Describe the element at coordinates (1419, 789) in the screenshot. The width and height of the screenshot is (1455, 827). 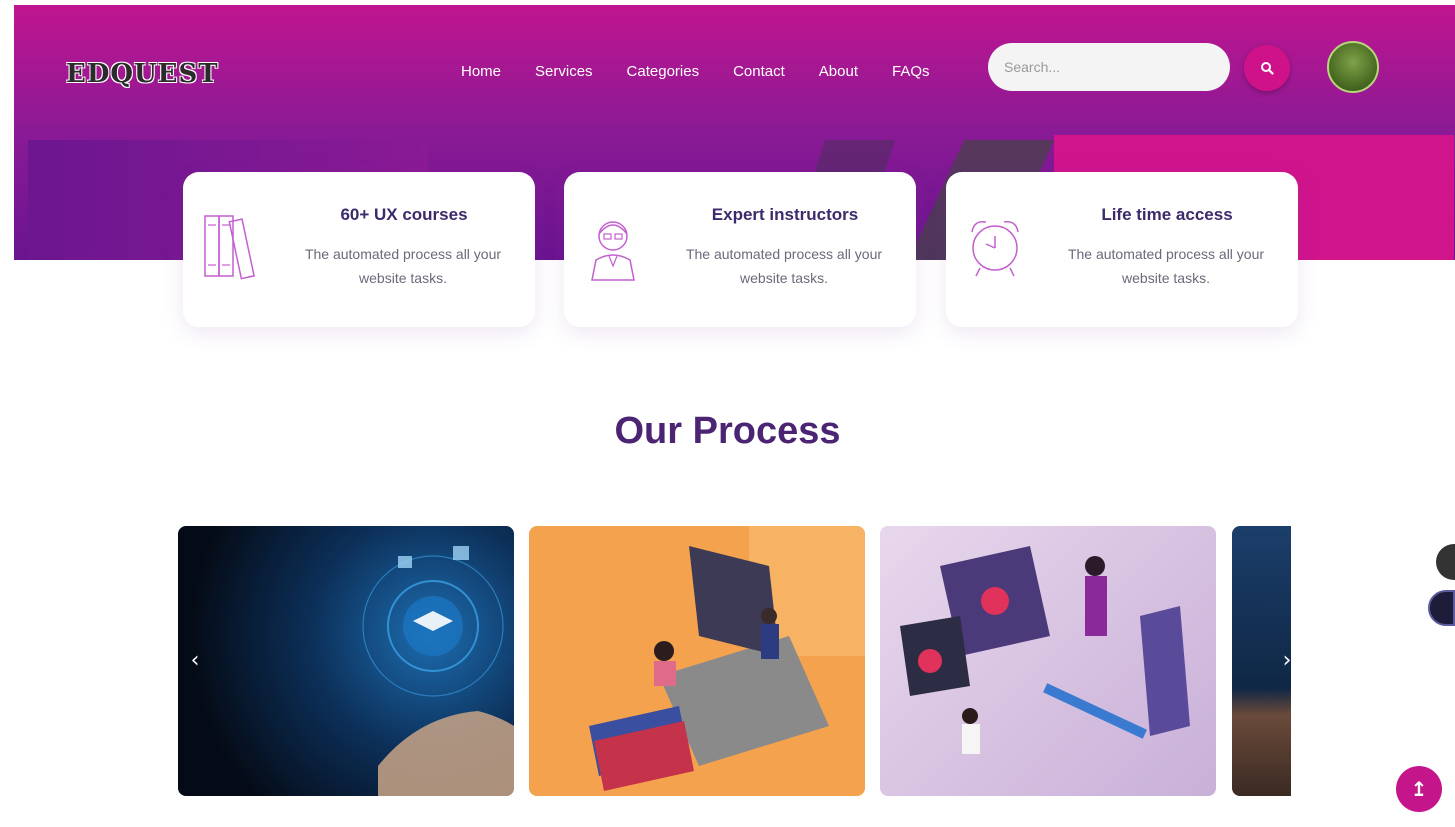
I see `scroll-to-top-button: ↥` at that location.